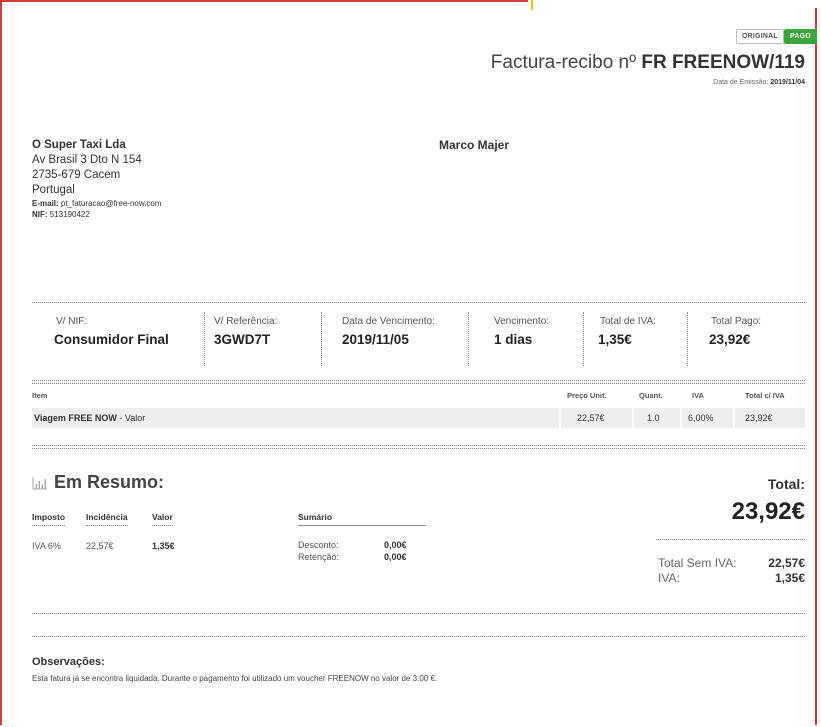 This screenshot has width=821, height=727. Describe the element at coordinates (76, 175) in the screenshot. I see `issuer-address-2: 2735-679 Cacem` at that location.